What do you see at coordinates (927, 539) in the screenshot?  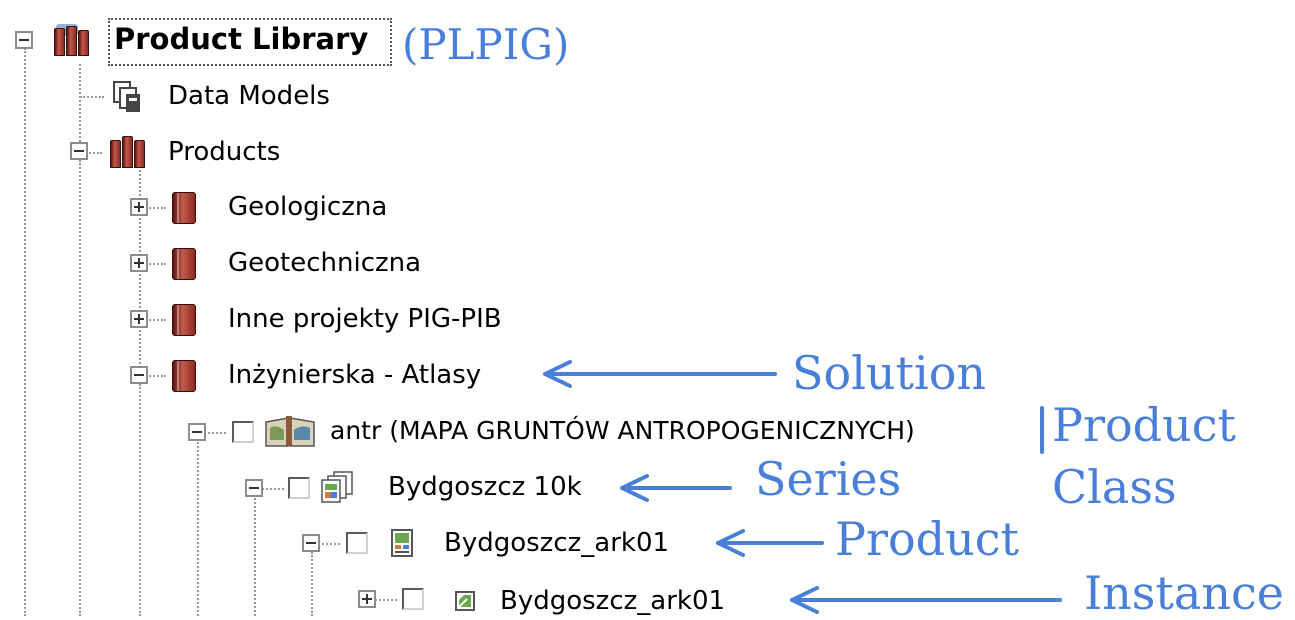 I see `product-annotation: Product` at bounding box center [927, 539].